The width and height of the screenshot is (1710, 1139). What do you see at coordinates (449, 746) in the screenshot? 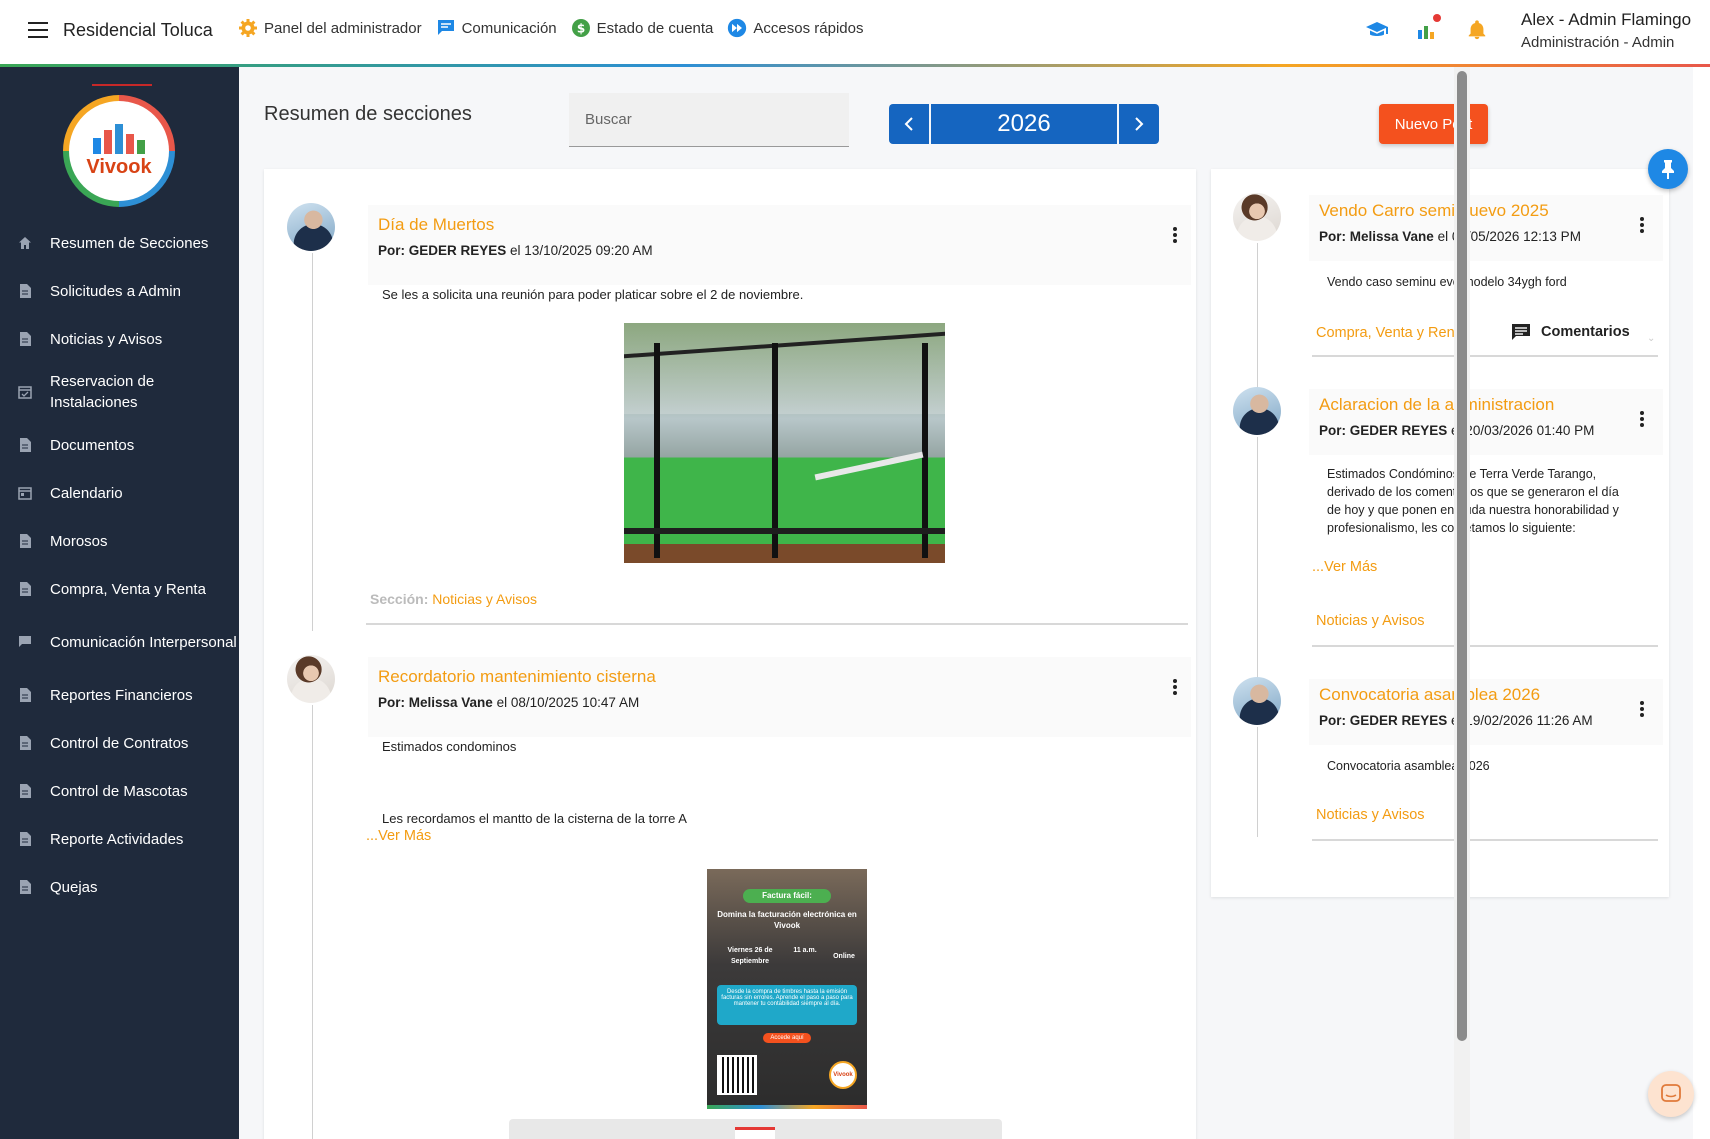
I see `post-body-line: Estimados condominos` at bounding box center [449, 746].